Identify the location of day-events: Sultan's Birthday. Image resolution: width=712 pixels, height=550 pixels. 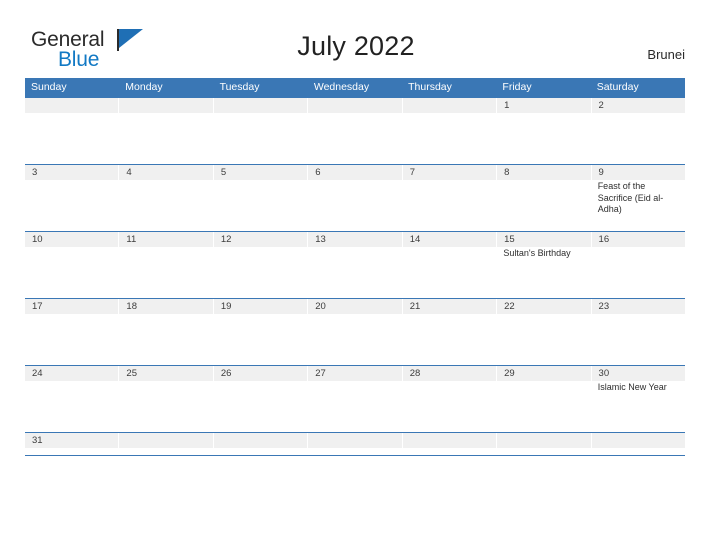
(543, 254).